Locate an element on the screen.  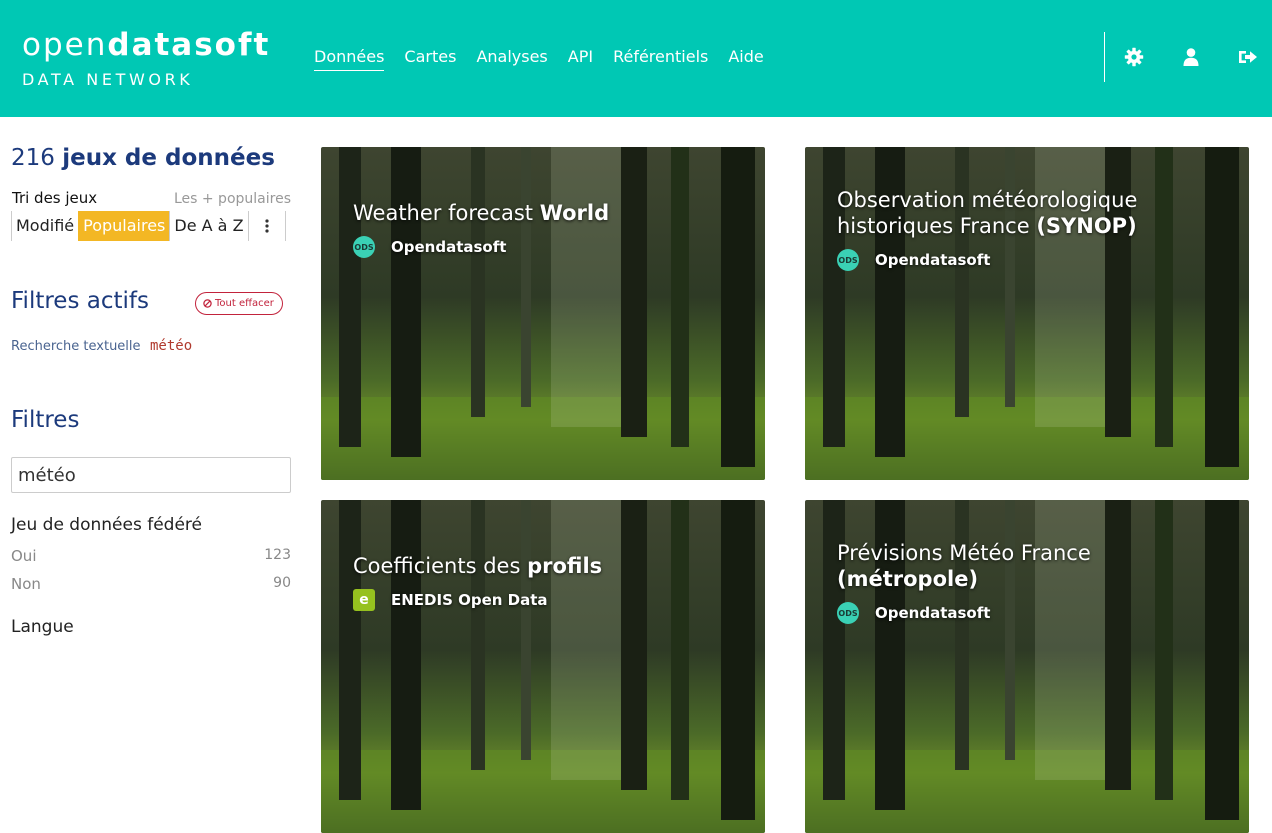
sort-options: Modifié Populaires De A à Z is located at coordinates (148, 226).